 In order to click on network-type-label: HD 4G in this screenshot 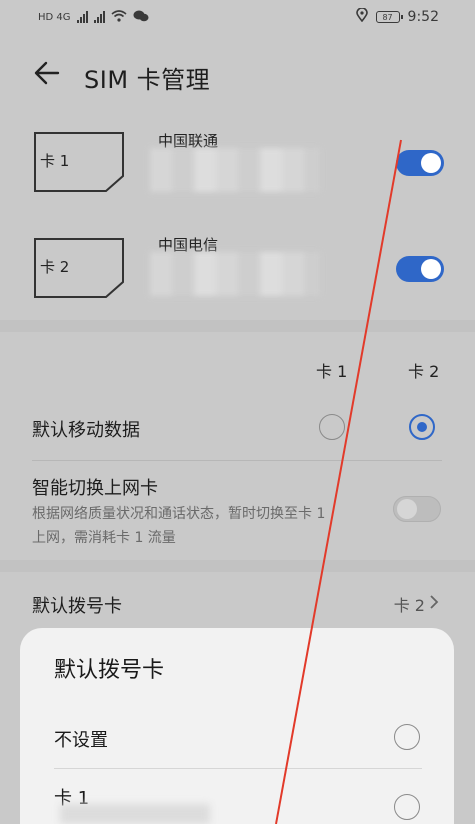, I will do `click(54, 17)`.